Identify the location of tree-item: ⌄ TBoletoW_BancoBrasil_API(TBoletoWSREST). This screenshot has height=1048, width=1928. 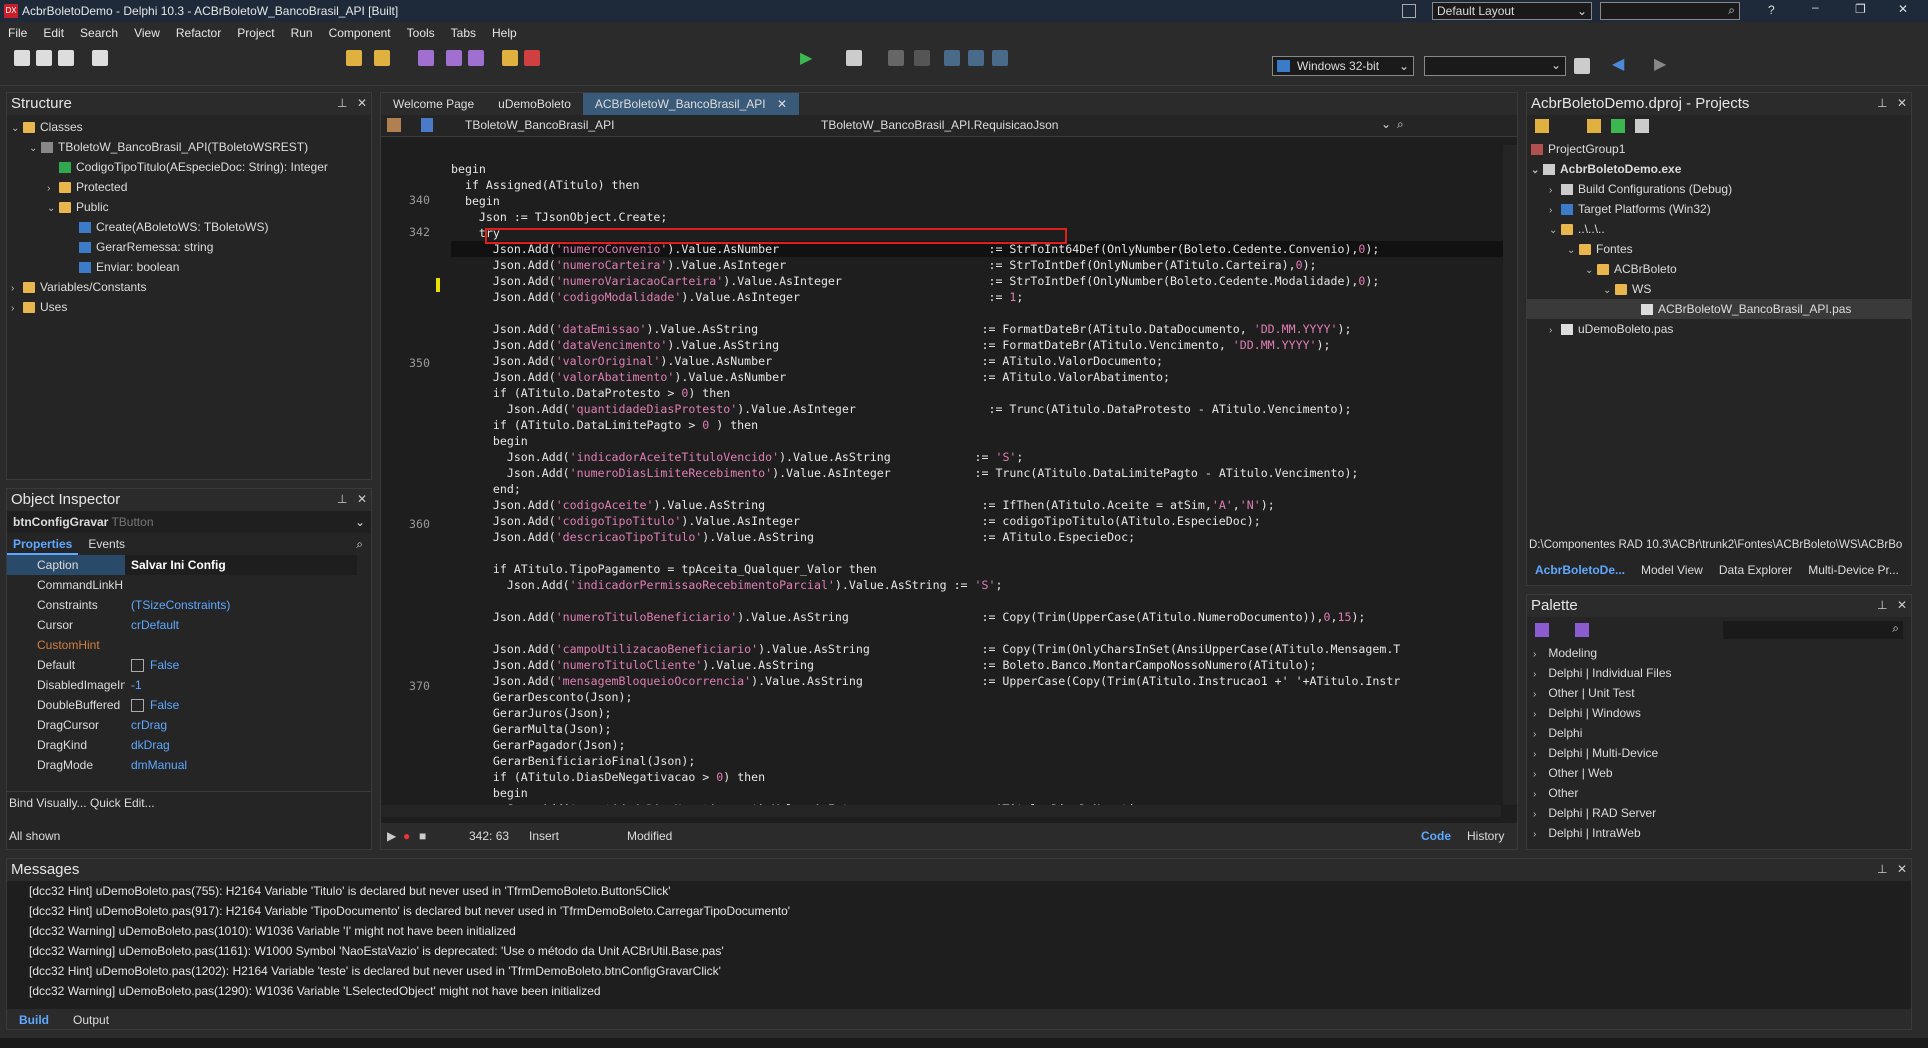
(189, 147).